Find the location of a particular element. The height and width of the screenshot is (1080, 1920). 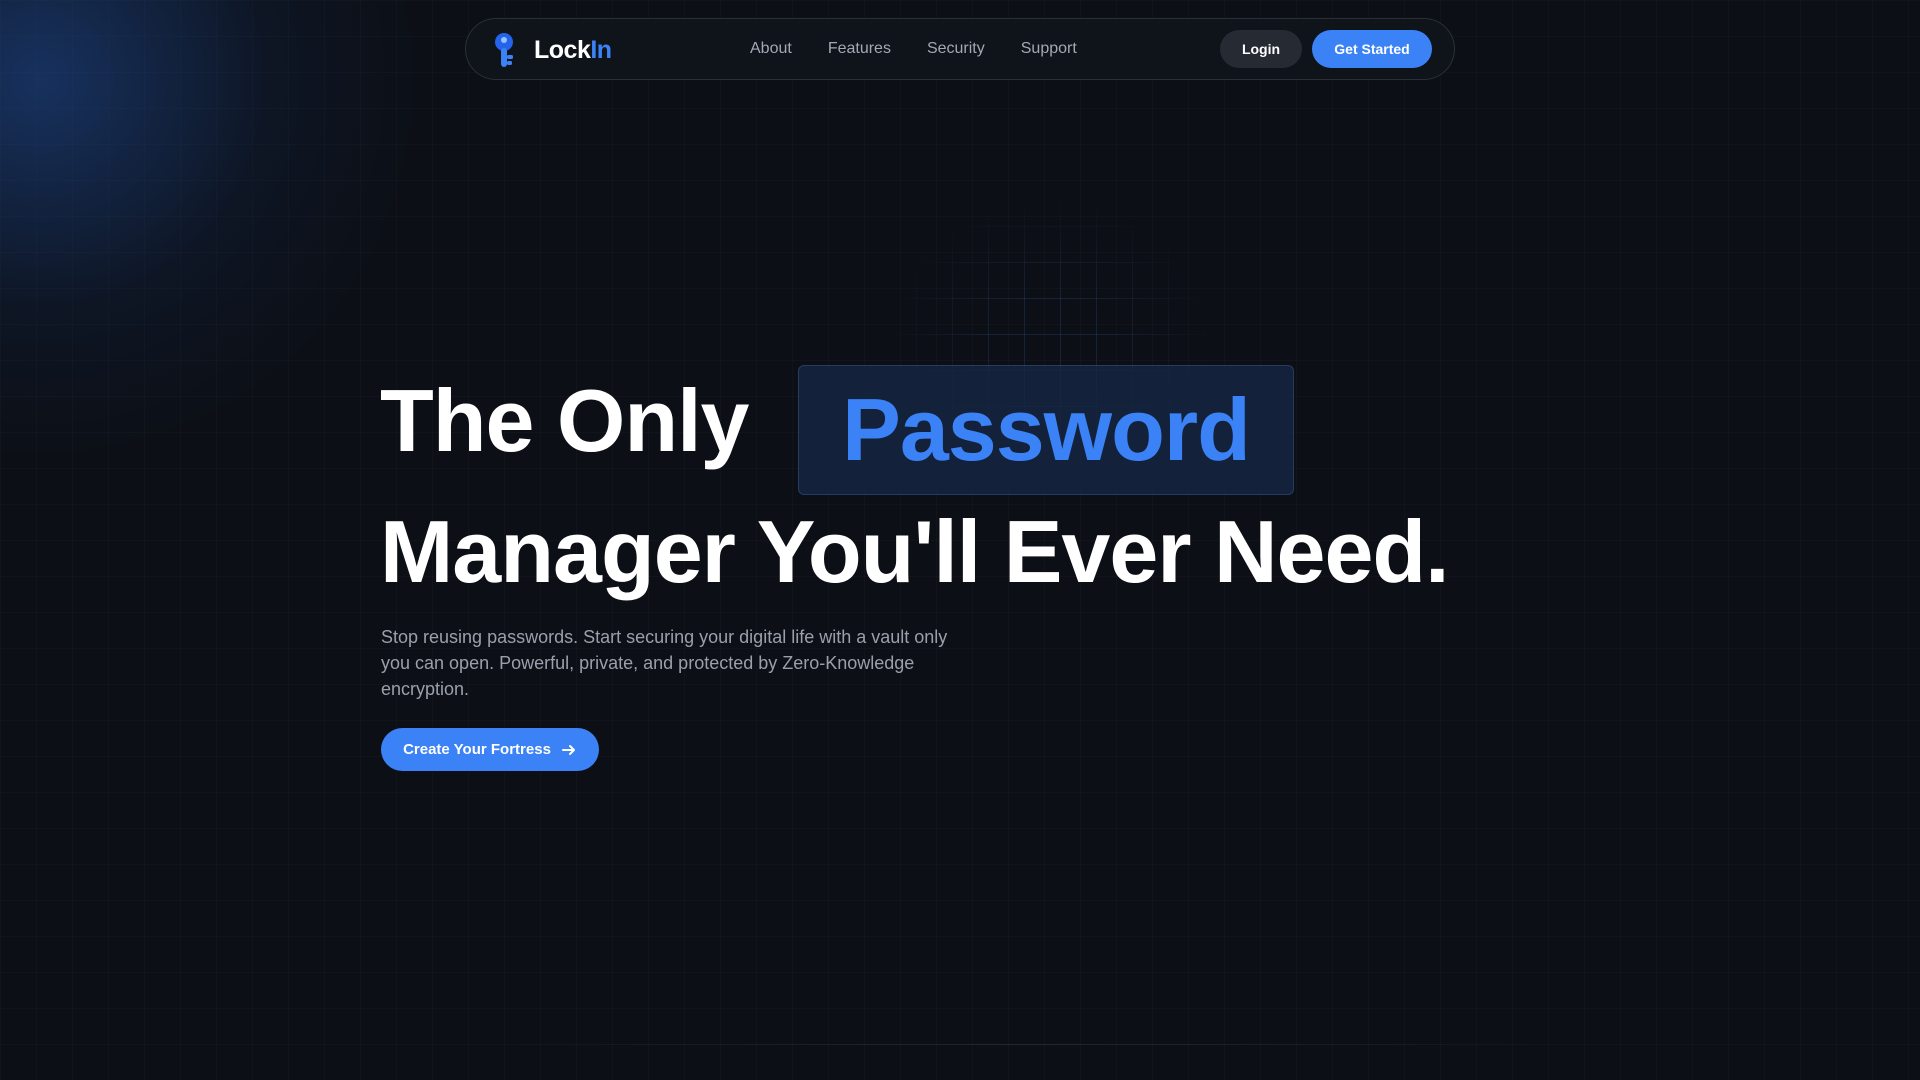

cta-label: Create Your Fortress is located at coordinates (477, 749).